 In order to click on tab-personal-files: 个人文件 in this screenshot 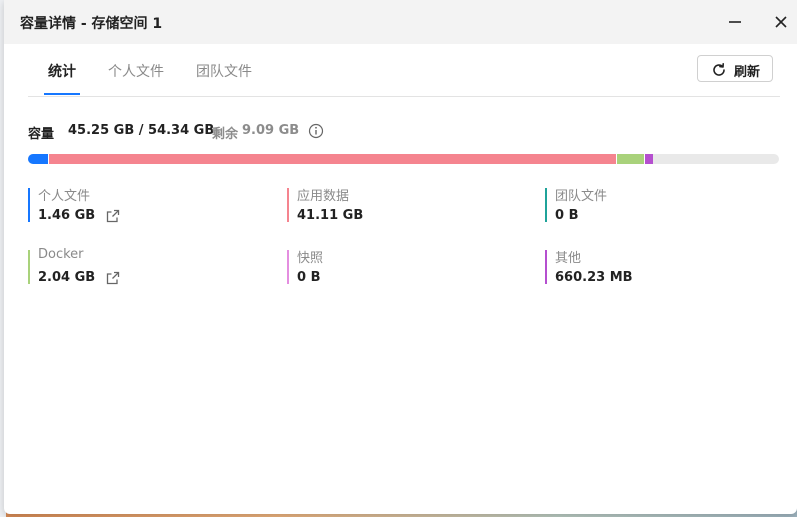, I will do `click(136, 71)`.